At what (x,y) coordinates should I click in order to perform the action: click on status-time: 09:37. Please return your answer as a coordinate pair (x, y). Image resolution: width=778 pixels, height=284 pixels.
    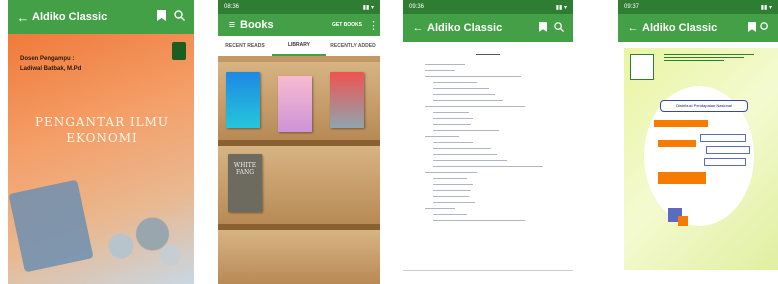
    Looking at the image, I should click on (632, 7).